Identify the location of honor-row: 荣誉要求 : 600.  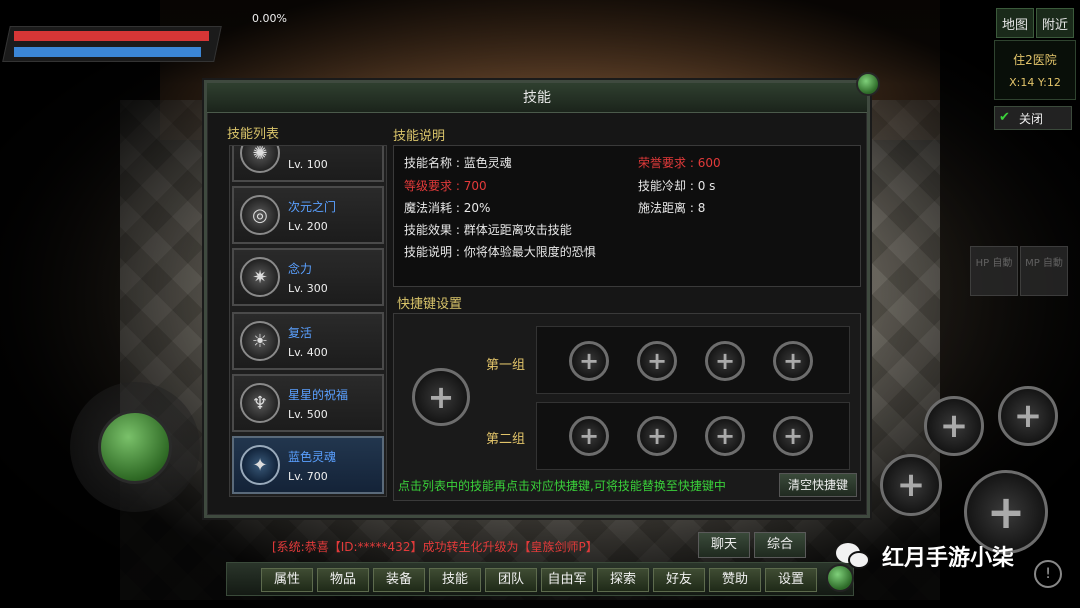
(679, 163).